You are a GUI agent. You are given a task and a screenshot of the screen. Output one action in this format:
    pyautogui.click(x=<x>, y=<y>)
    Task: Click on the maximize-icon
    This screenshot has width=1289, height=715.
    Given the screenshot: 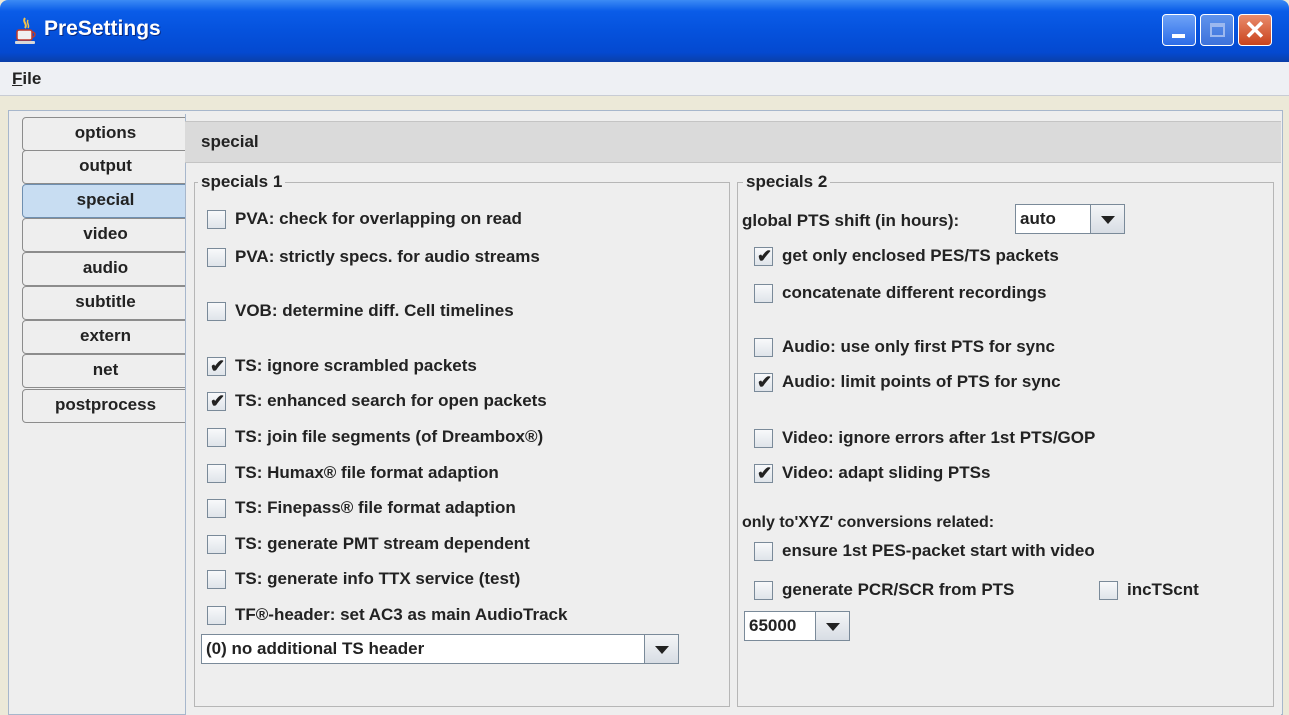 What is the action you would take?
    pyautogui.click(x=1217, y=30)
    